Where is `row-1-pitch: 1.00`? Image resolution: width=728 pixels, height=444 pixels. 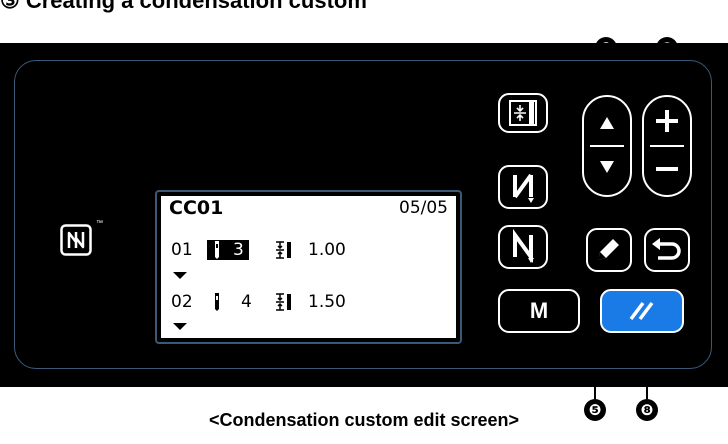 row-1-pitch: 1.00 is located at coordinates (327, 250).